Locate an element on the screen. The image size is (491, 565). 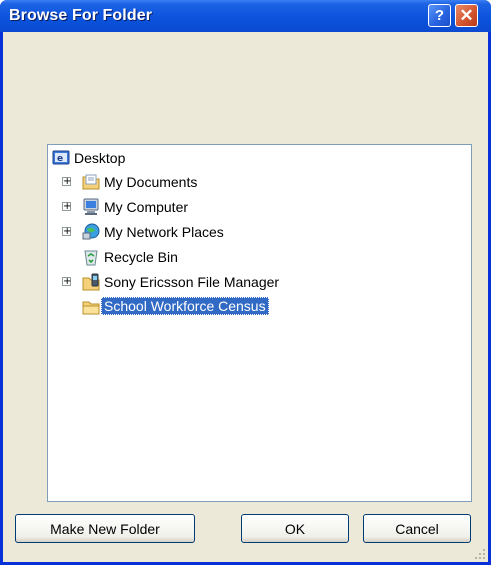
title-bar: Browse For Folder ? ✕ is located at coordinates (245, 16).